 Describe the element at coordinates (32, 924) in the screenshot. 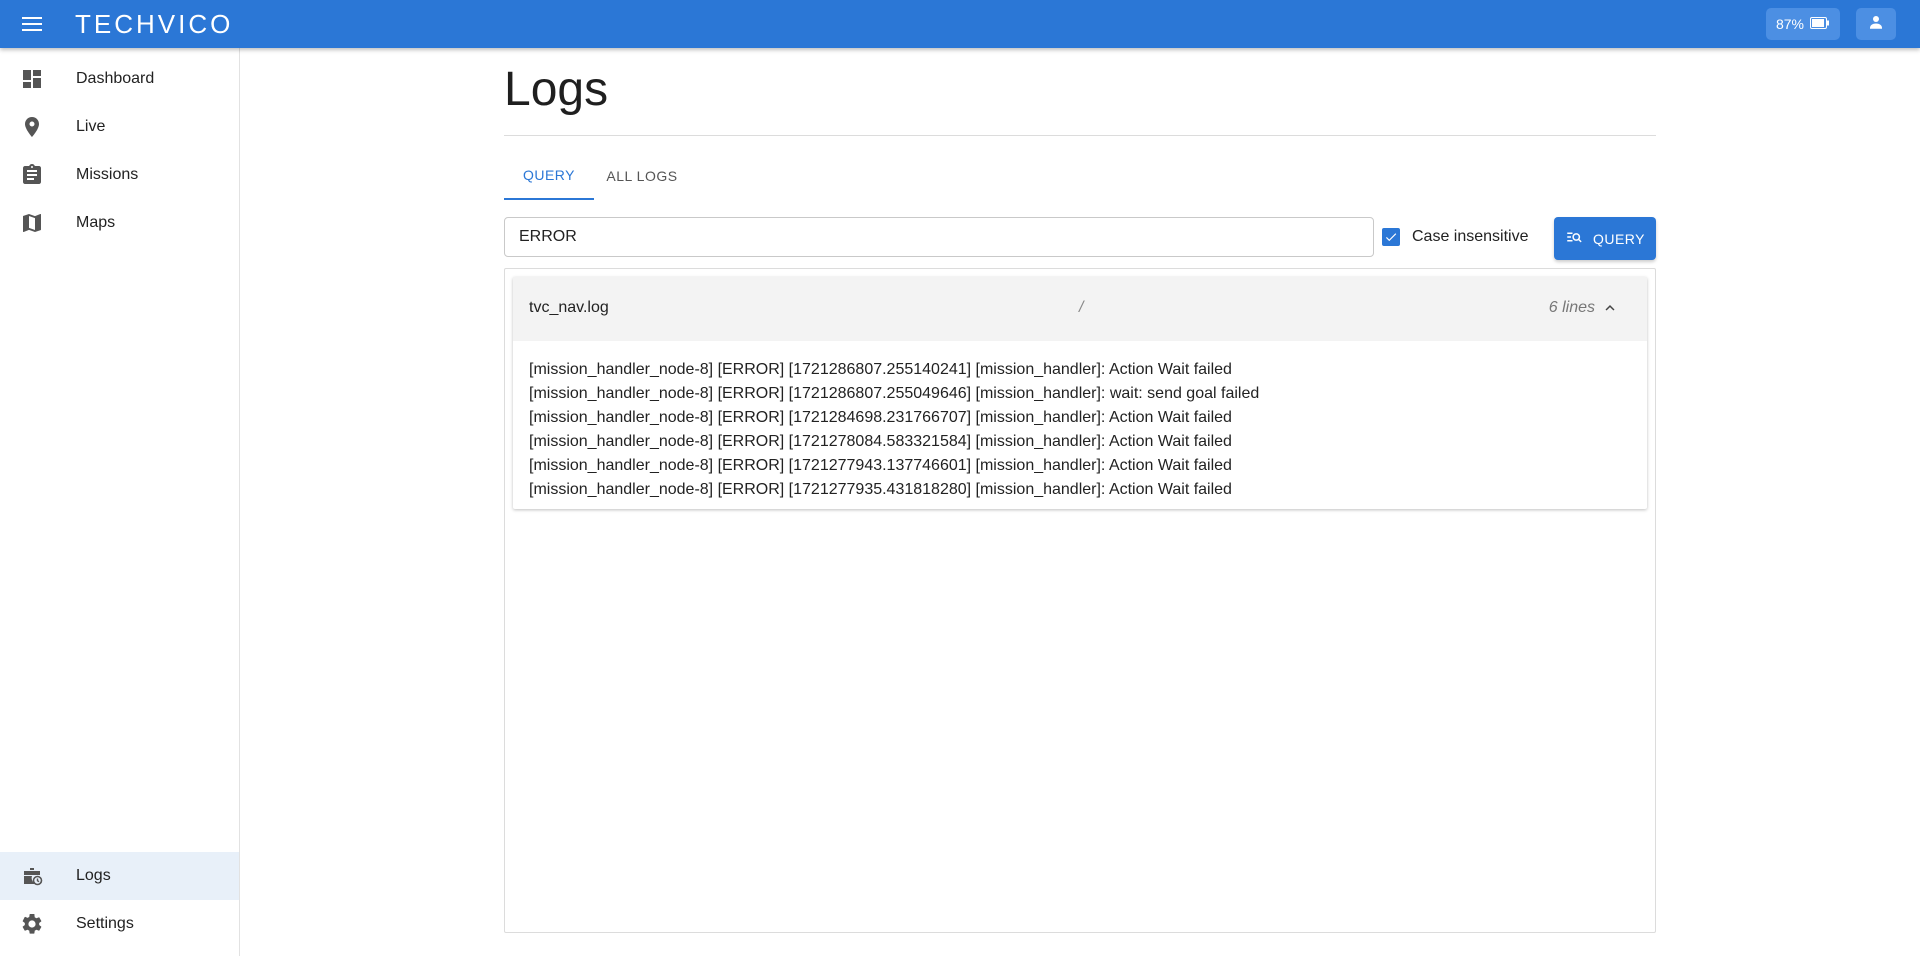

I see `gear-icon` at that location.